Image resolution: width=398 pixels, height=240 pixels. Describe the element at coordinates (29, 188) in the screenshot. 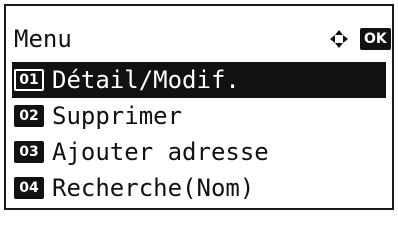

I see `item-number-badge: 04` at that location.